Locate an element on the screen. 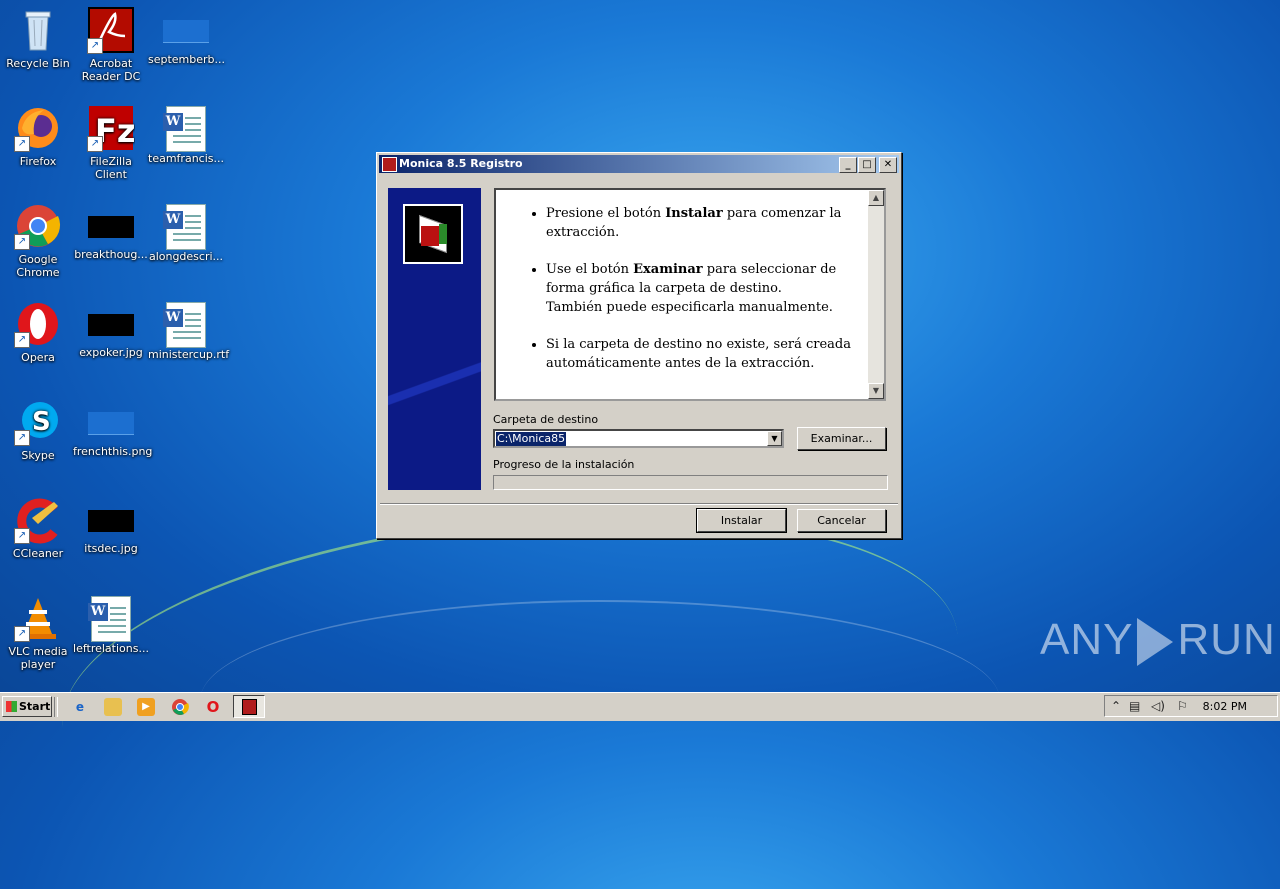 Image resolution: width=1280 pixels, height=889 pixels. desktop-icon-firefox: ↗ Firefox is located at coordinates (38, 136).